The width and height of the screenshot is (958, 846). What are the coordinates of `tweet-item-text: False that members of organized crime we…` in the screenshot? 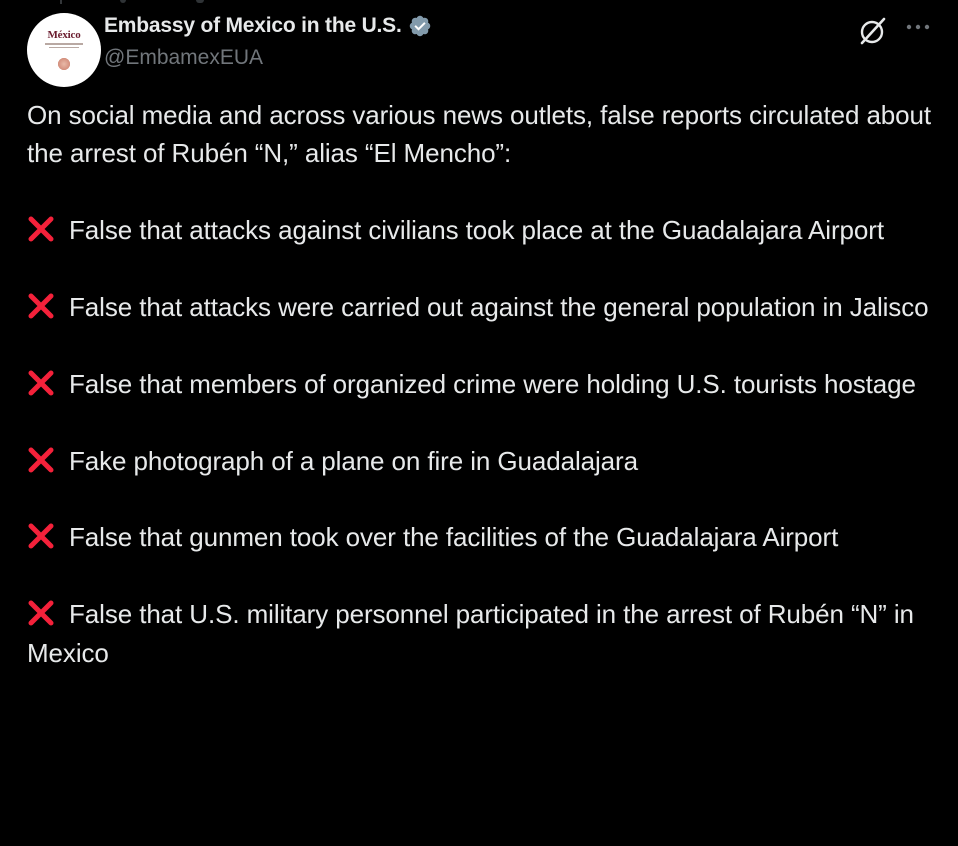 It's located at (492, 383).